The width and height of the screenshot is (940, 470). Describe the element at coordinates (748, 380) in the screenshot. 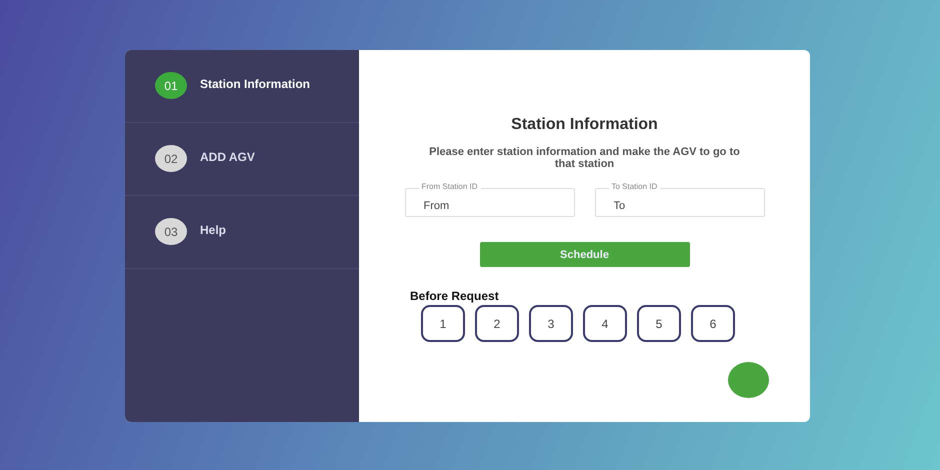

I see `round-button` at that location.